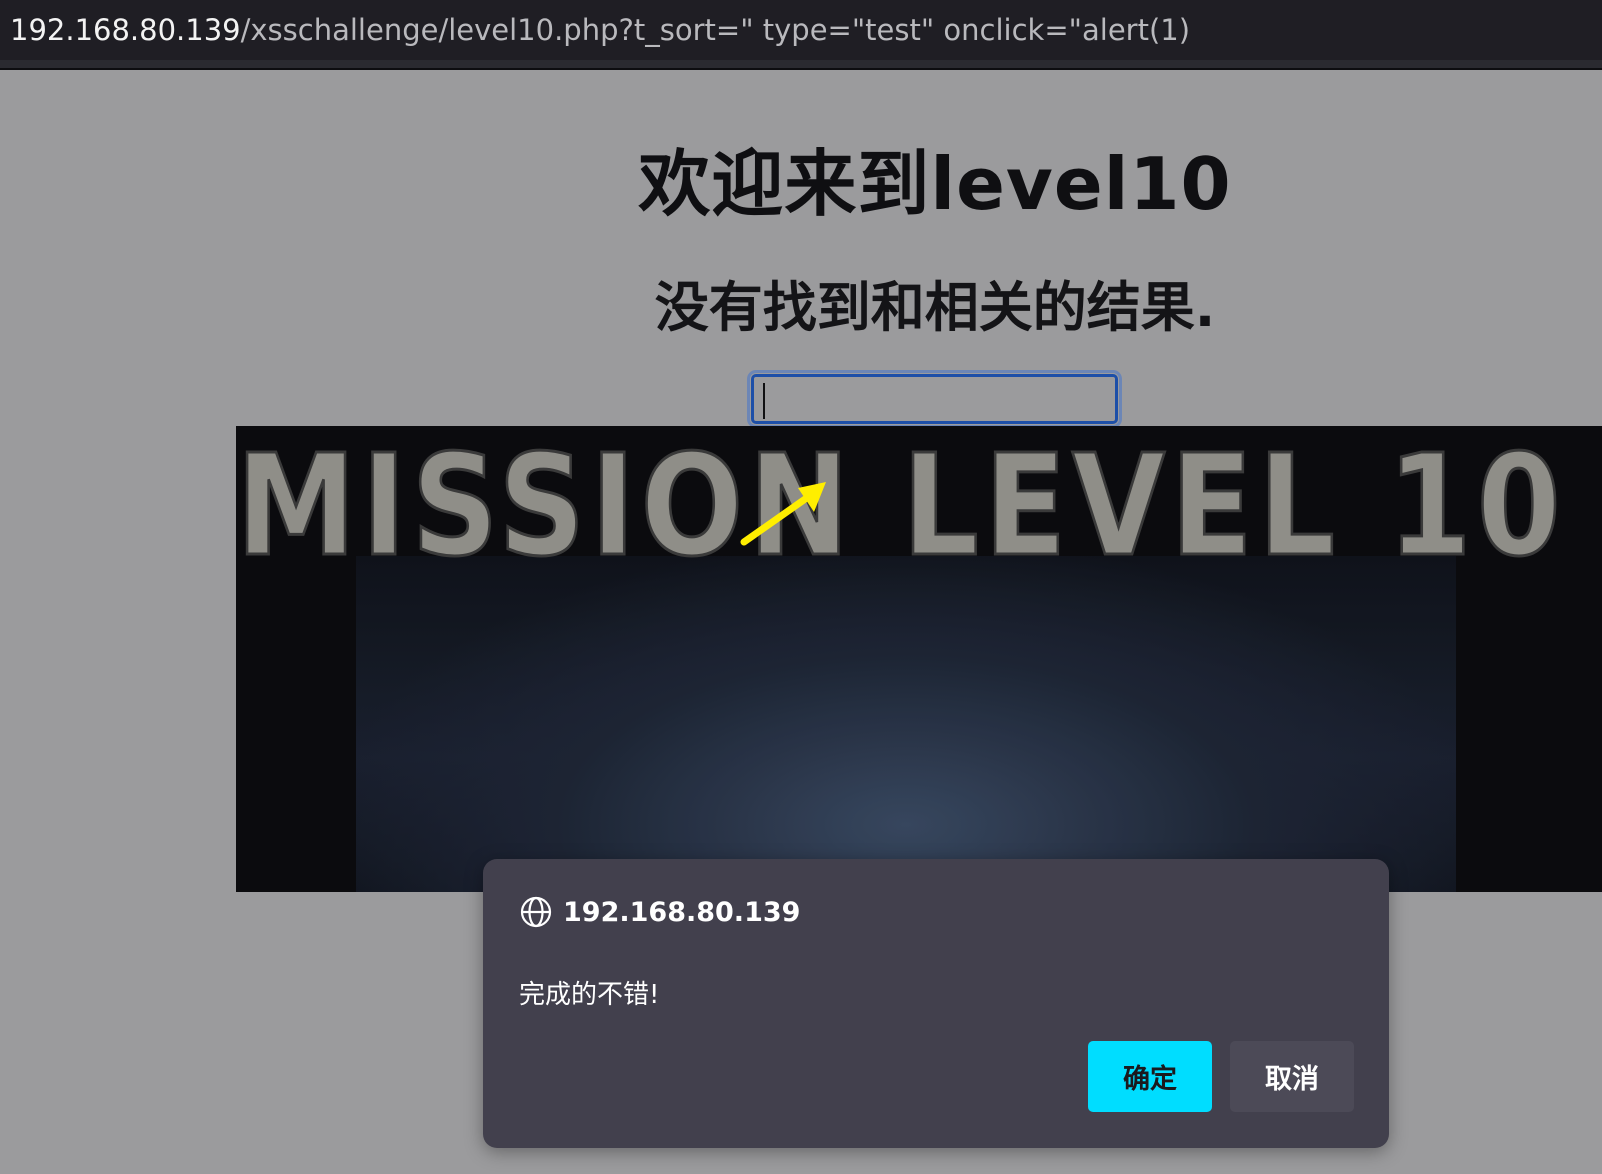 This screenshot has width=1602, height=1174. What do you see at coordinates (536, 912) in the screenshot?
I see `globe-icon` at bounding box center [536, 912].